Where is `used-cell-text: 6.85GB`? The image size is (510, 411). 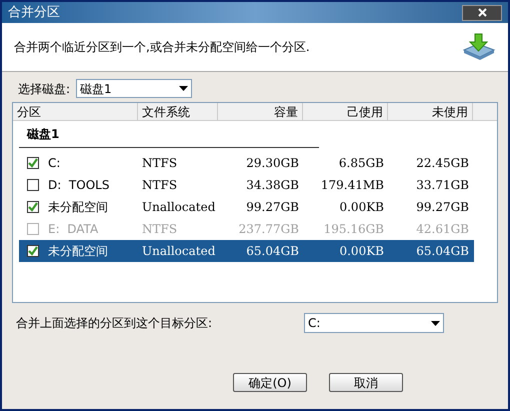 used-cell-text: 6.85GB is located at coordinates (361, 163).